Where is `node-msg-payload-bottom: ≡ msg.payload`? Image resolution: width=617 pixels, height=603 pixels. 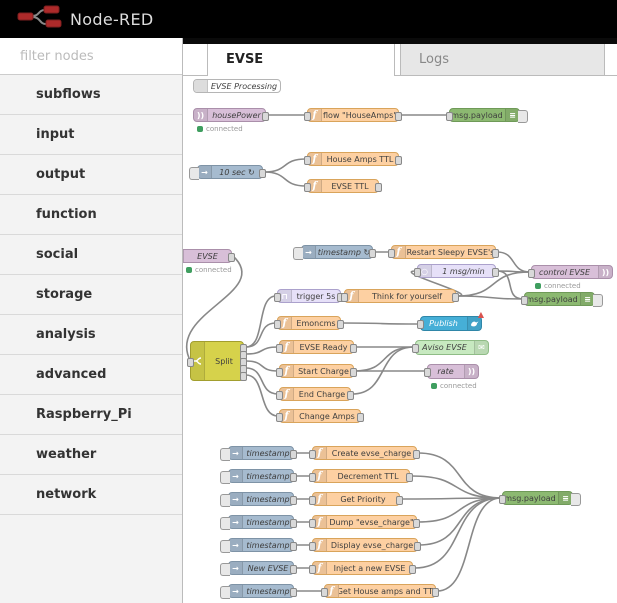 node-msg-payload-bottom: ≡ msg.payload is located at coordinates (540, 498).